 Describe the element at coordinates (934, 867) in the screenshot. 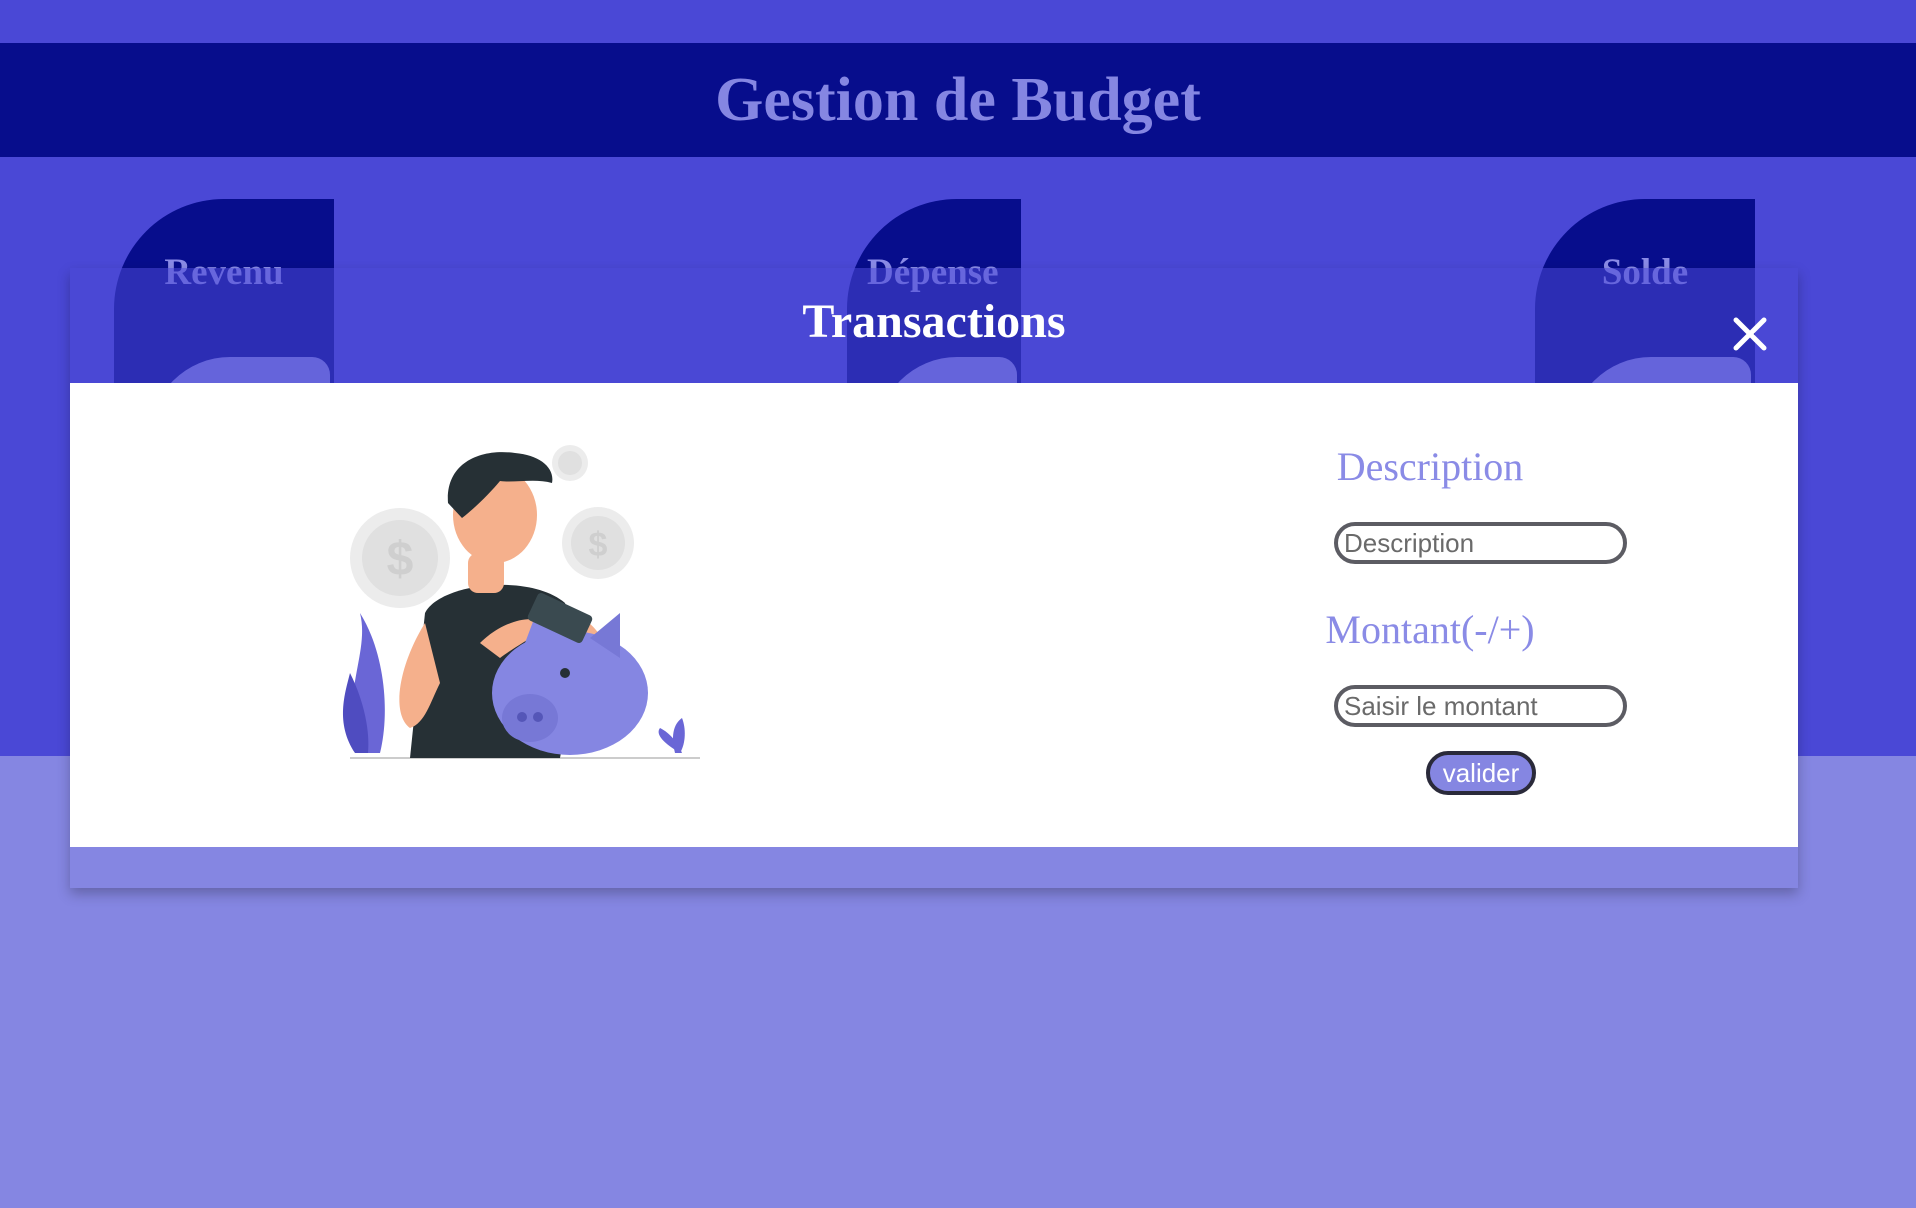

I see `modal-footer` at that location.